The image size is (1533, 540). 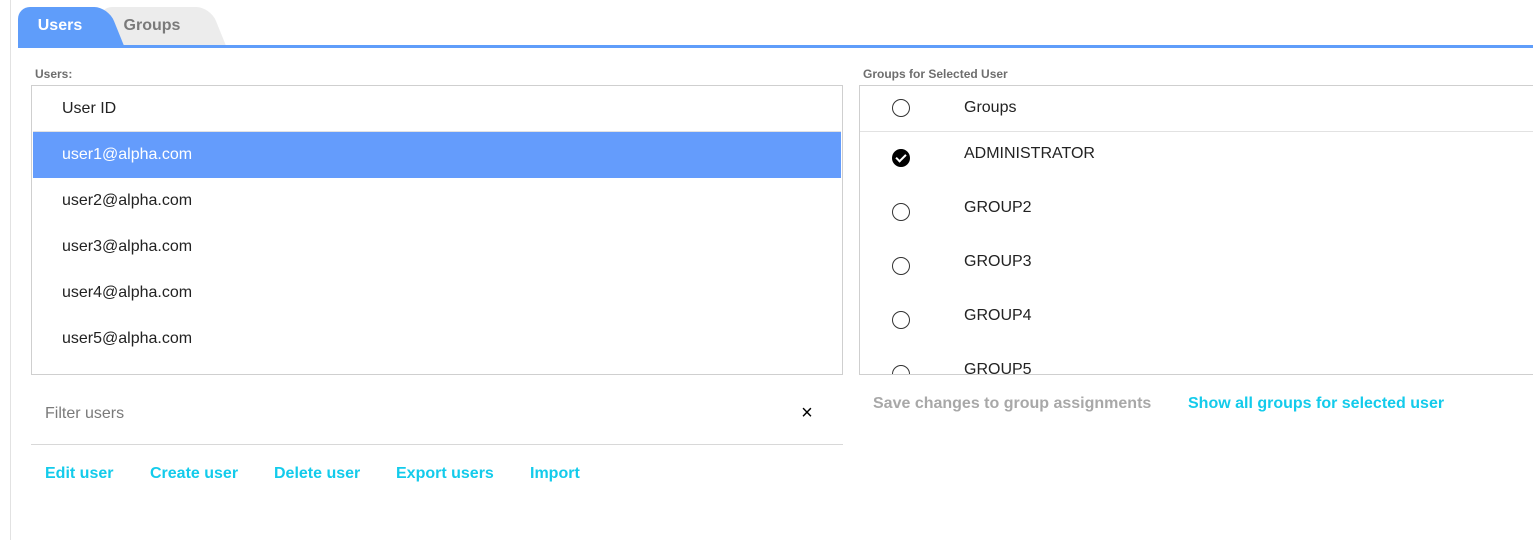 What do you see at coordinates (998, 368) in the screenshot?
I see `group-name: GROUP5` at bounding box center [998, 368].